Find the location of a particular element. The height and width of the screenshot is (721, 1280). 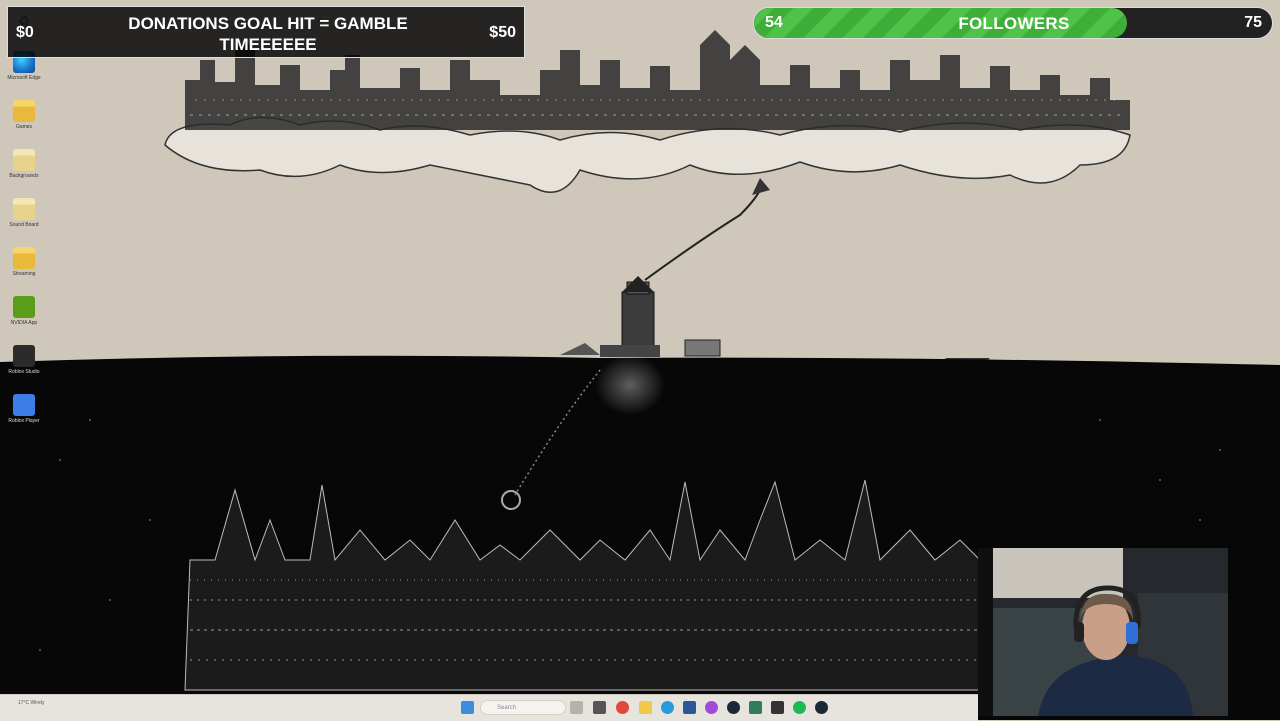

donation-goal-amount: $50 is located at coordinates (502, 32).